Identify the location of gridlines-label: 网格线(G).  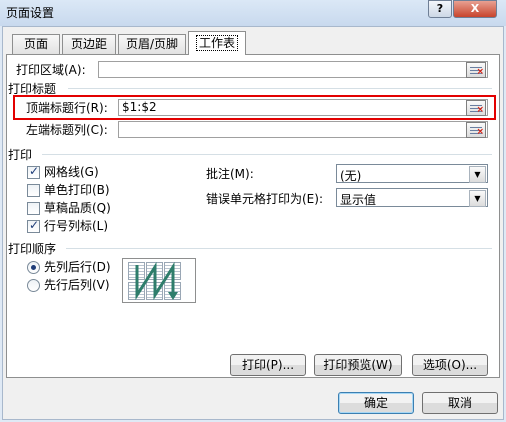
(71, 172).